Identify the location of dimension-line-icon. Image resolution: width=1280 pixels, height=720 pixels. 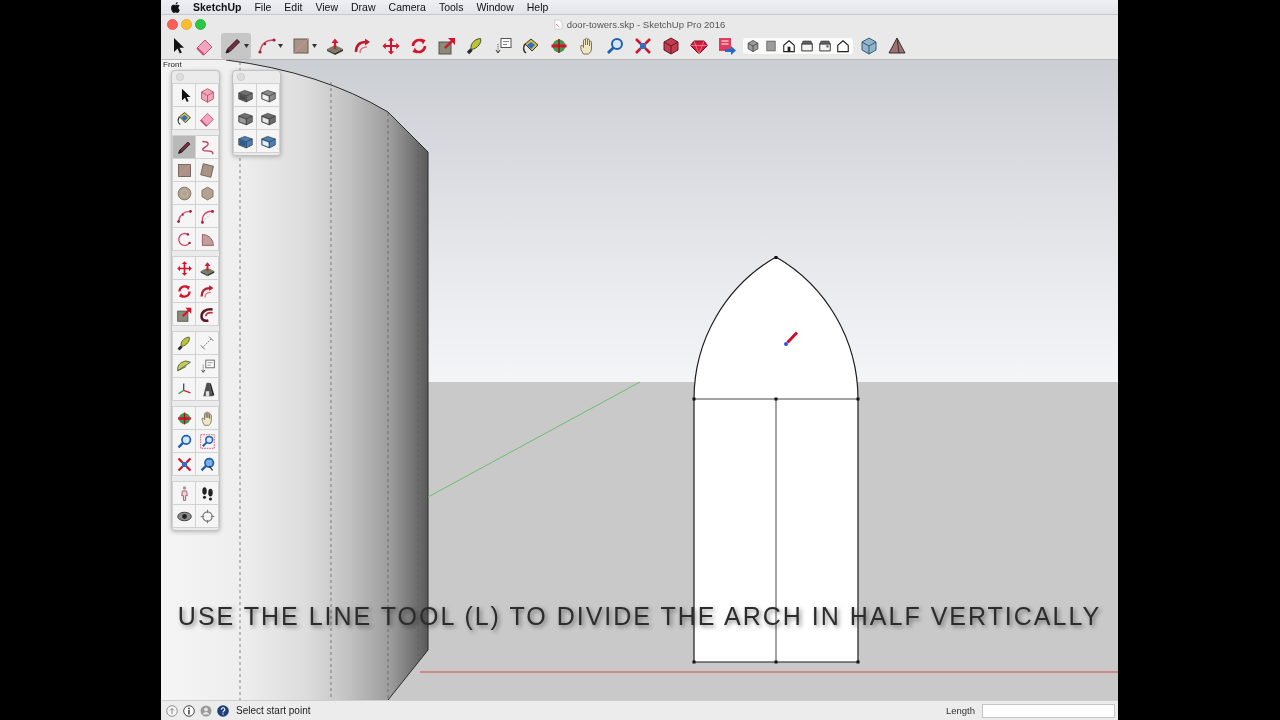
(207, 343).